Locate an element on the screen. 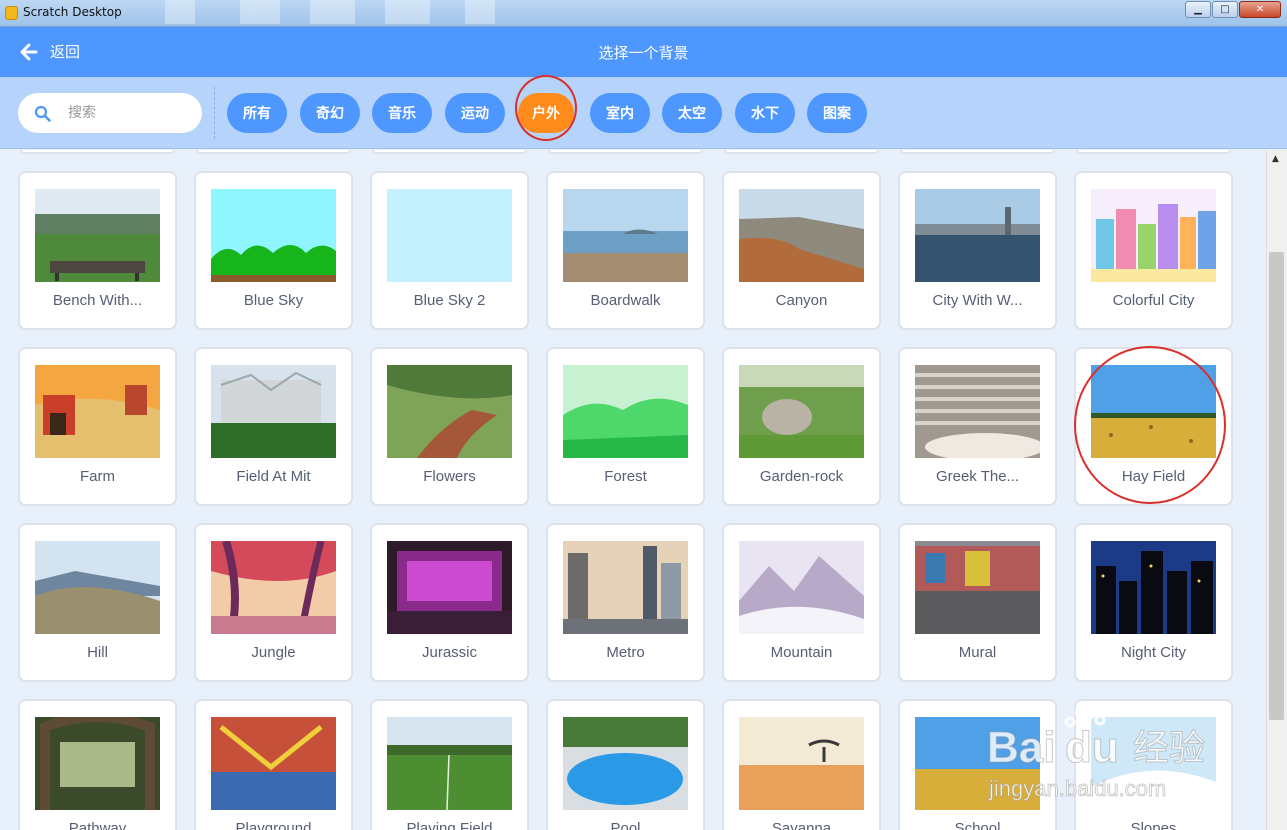 This screenshot has width=1287, height=830. backdrop-card: Jurassic is located at coordinates (449, 602).